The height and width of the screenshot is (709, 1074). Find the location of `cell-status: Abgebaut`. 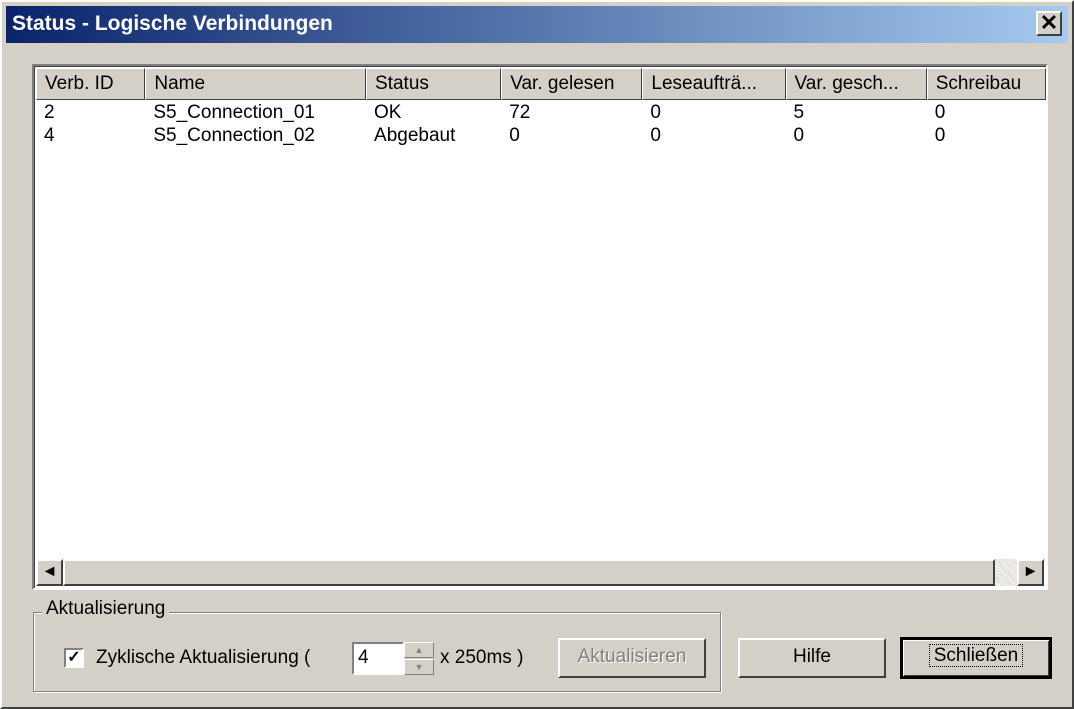

cell-status: Abgebaut is located at coordinates (415, 135).